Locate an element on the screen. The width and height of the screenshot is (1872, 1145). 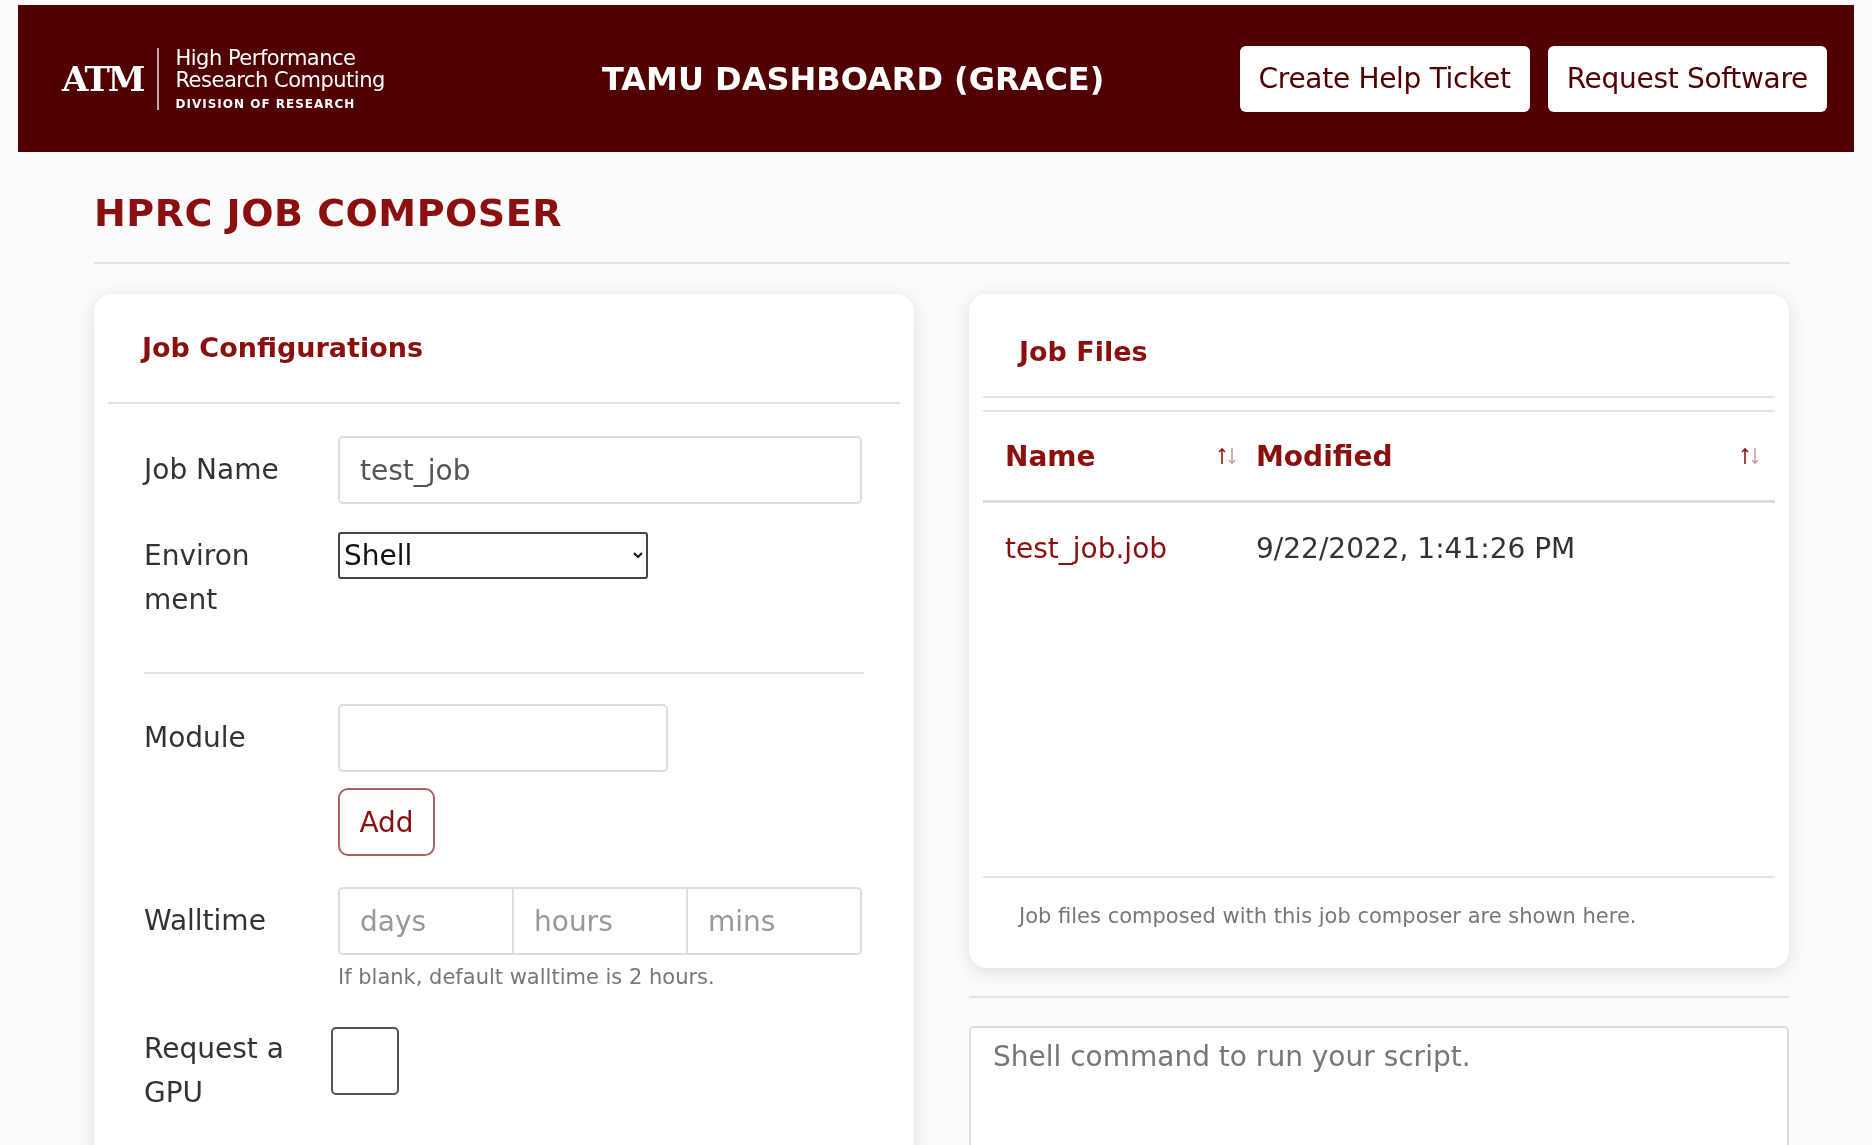
file-link: test_job.job is located at coordinates (1119, 549).